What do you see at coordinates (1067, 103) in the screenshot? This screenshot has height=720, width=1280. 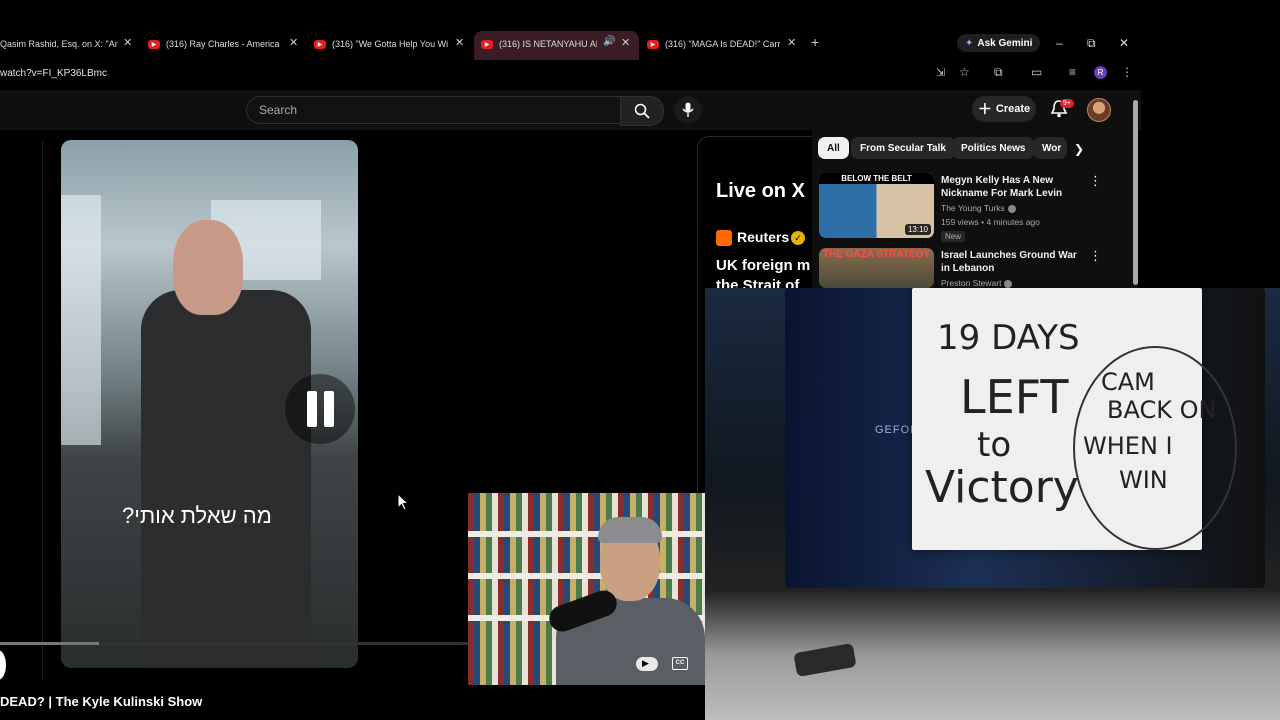 I see `notification-badge: 9+` at bounding box center [1067, 103].